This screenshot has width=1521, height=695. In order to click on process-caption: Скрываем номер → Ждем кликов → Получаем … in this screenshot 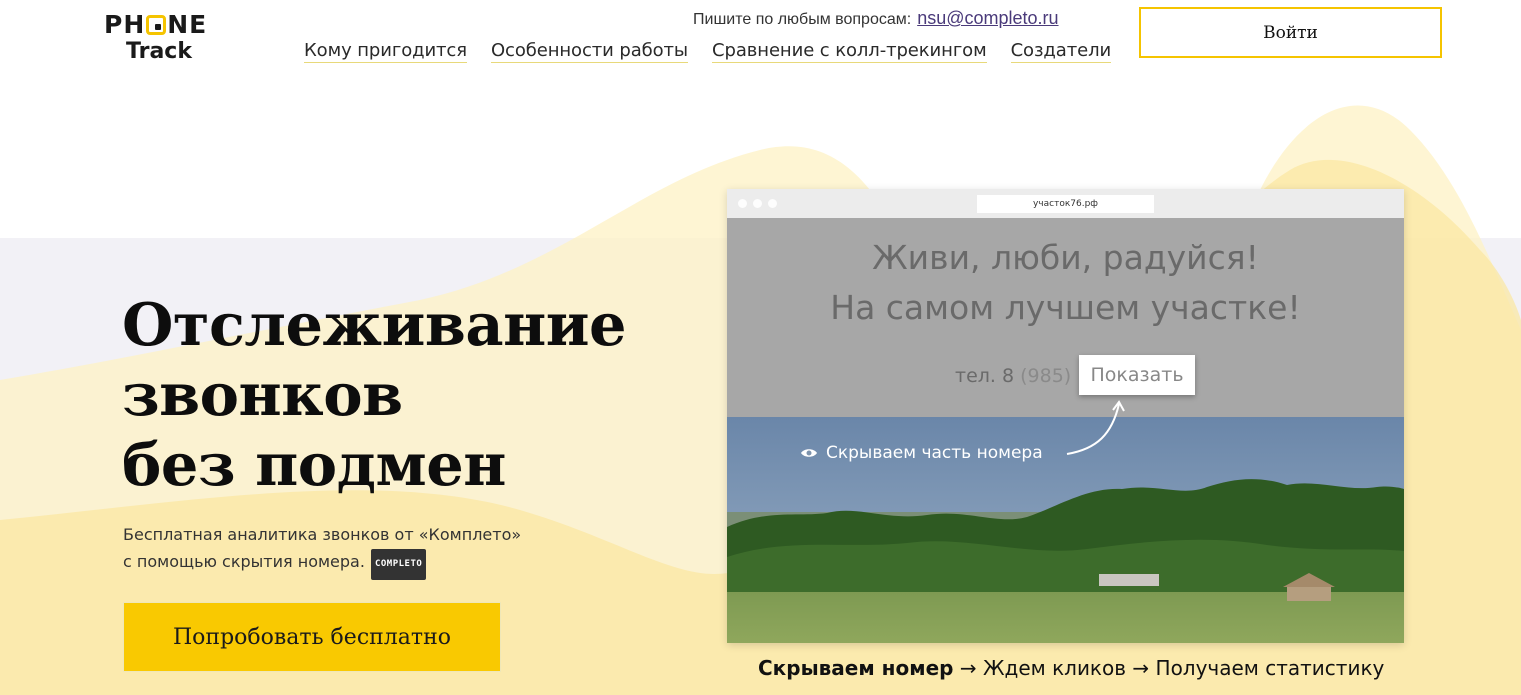, I will do `click(1071, 668)`.